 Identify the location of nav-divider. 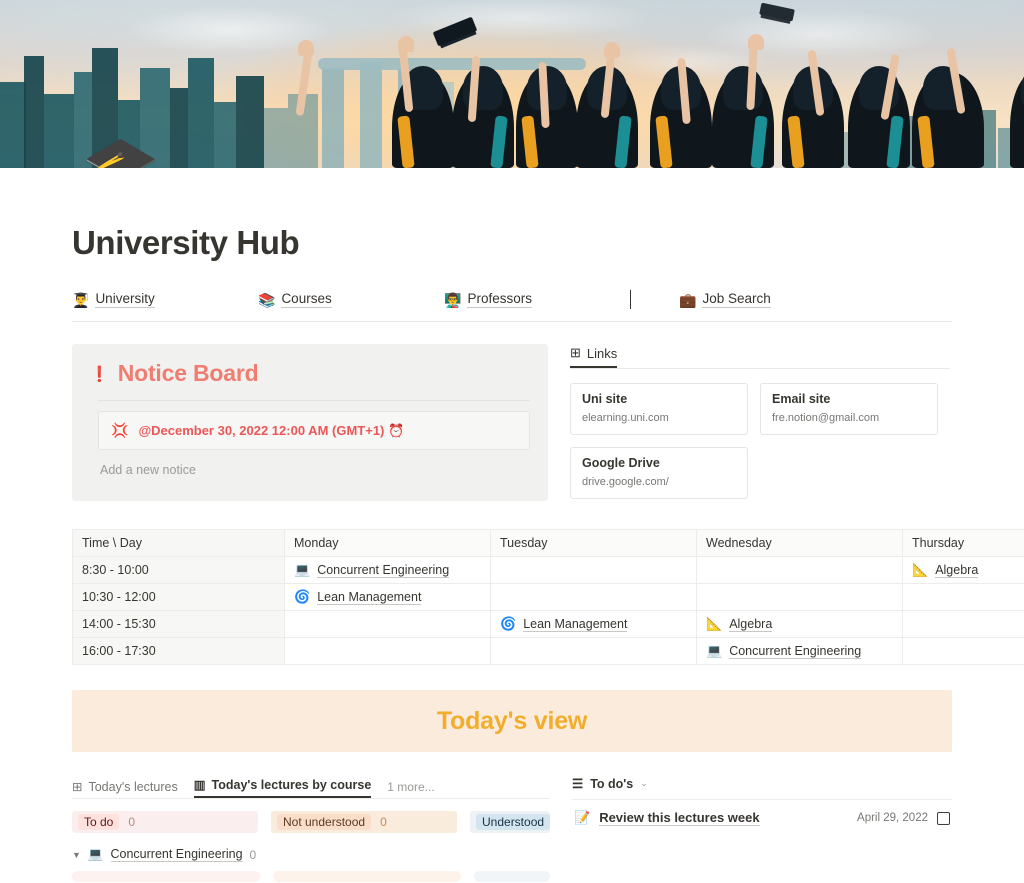
(630, 299).